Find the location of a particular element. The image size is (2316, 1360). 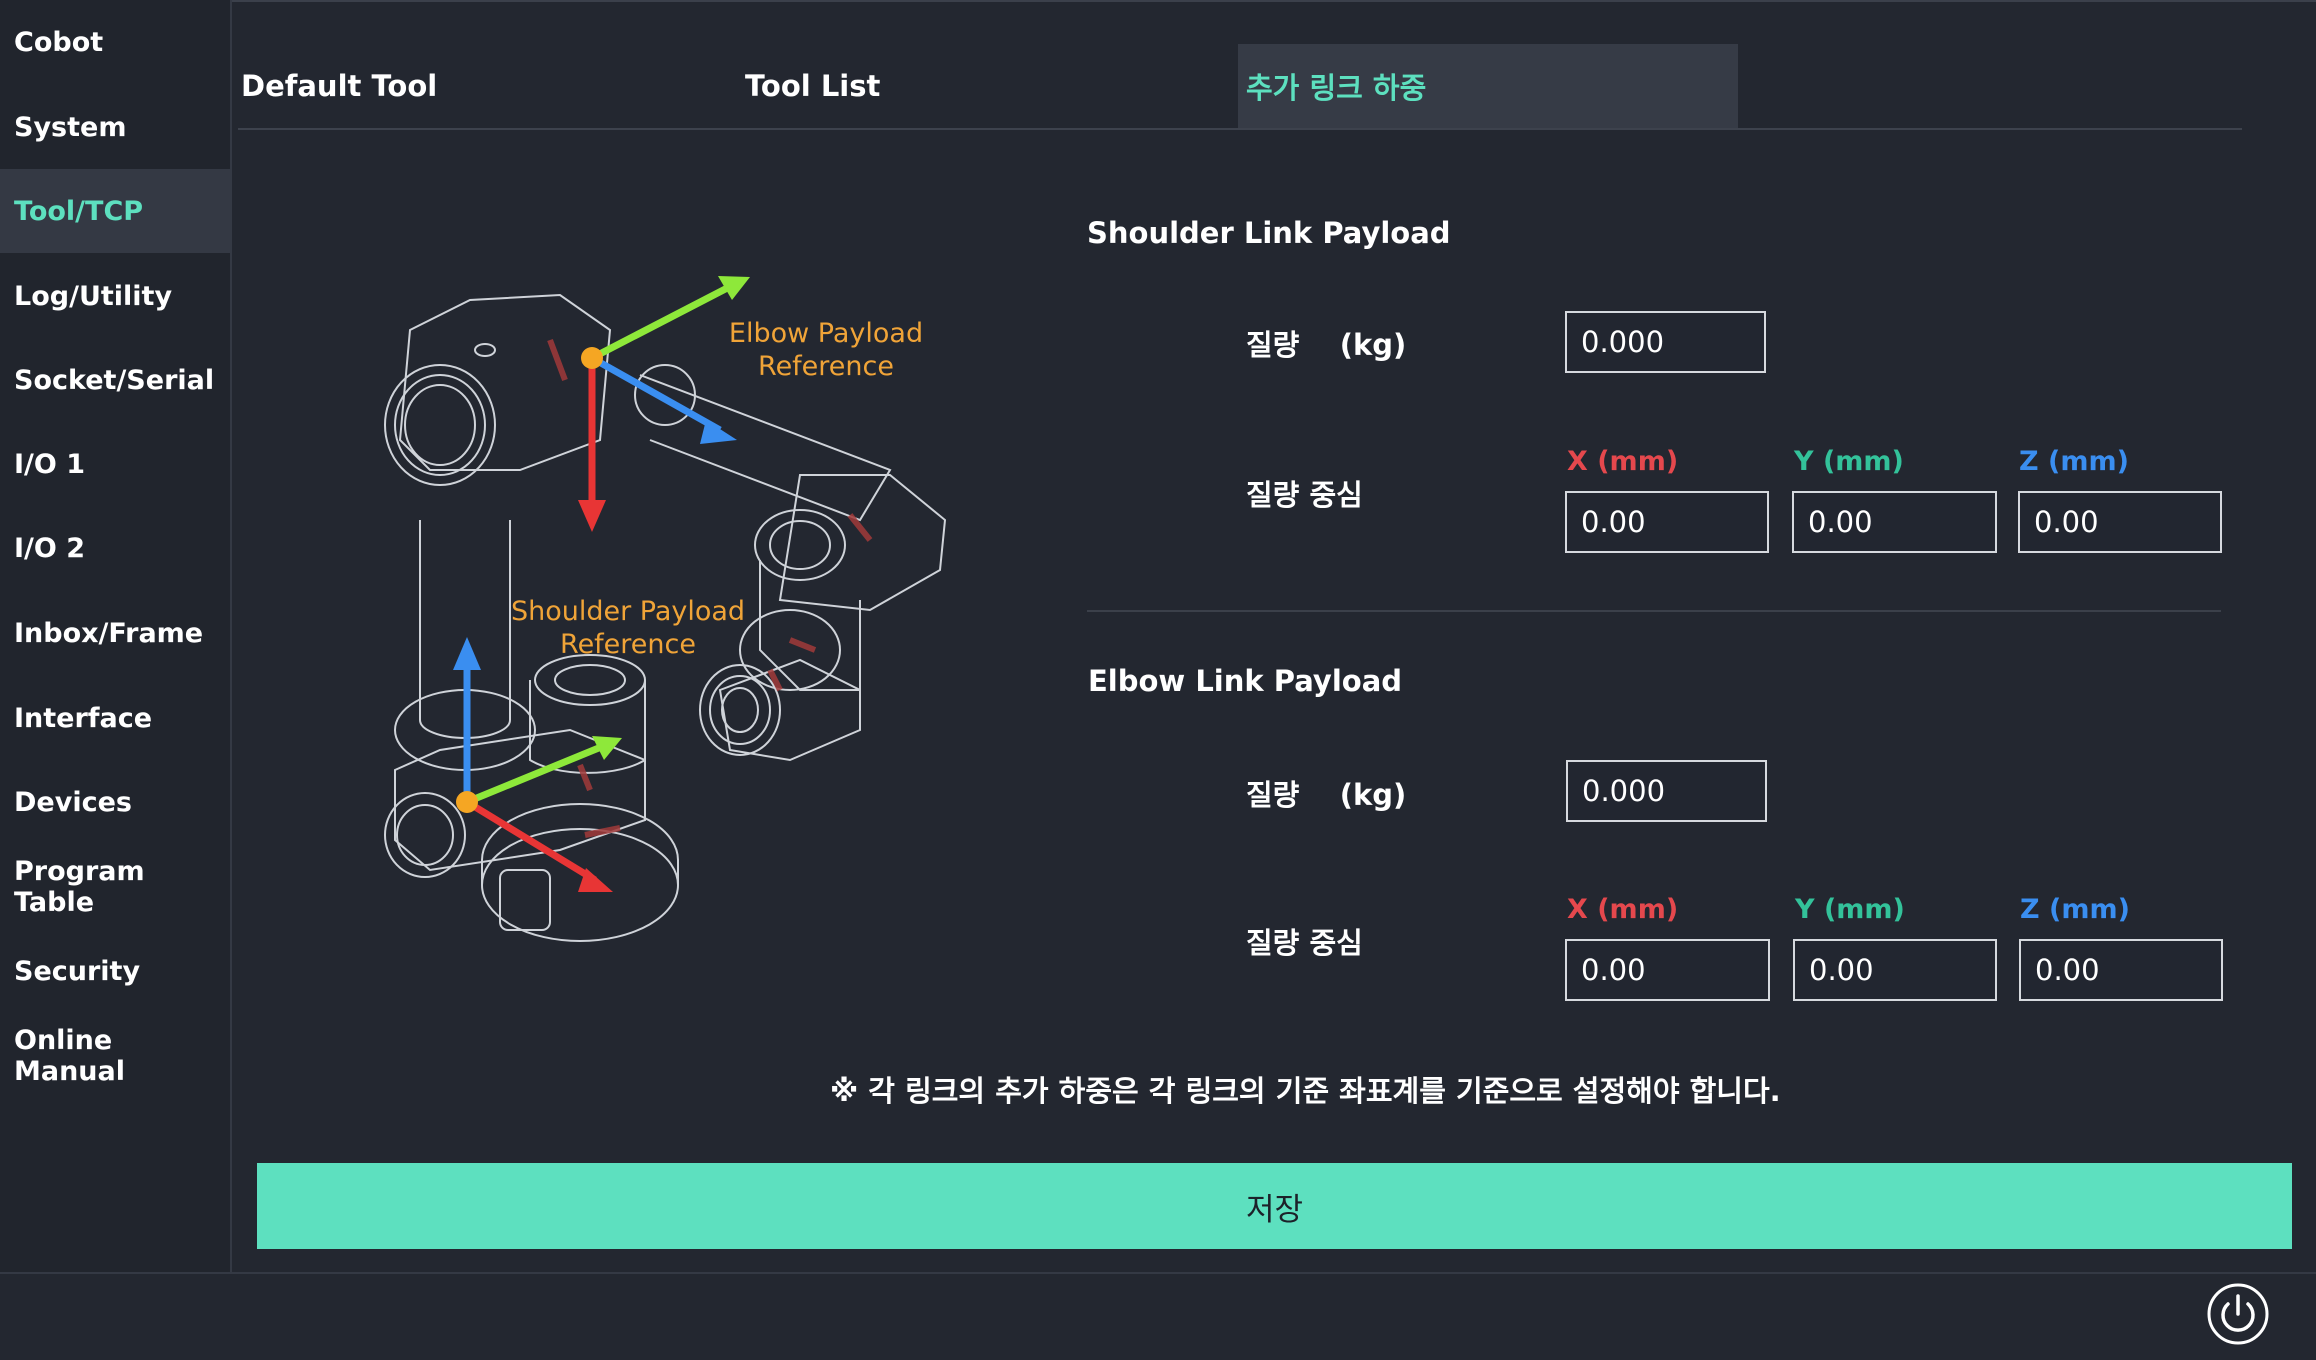

sidebar-item-program-table: Program Table is located at coordinates (116, 887).